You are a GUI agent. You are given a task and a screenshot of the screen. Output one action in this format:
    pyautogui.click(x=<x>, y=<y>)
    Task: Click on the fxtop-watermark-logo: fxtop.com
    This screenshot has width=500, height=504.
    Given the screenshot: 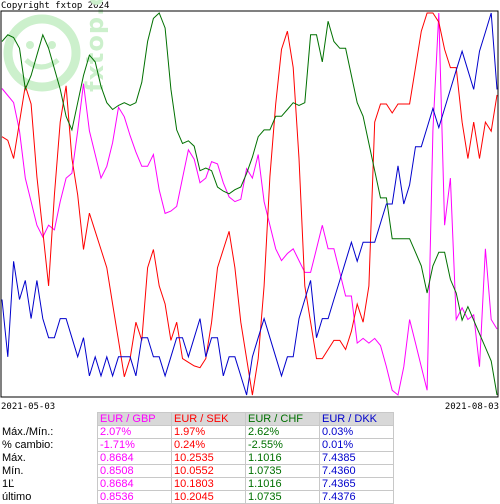 What is the action you would take?
    pyautogui.click(x=56, y=46)
    